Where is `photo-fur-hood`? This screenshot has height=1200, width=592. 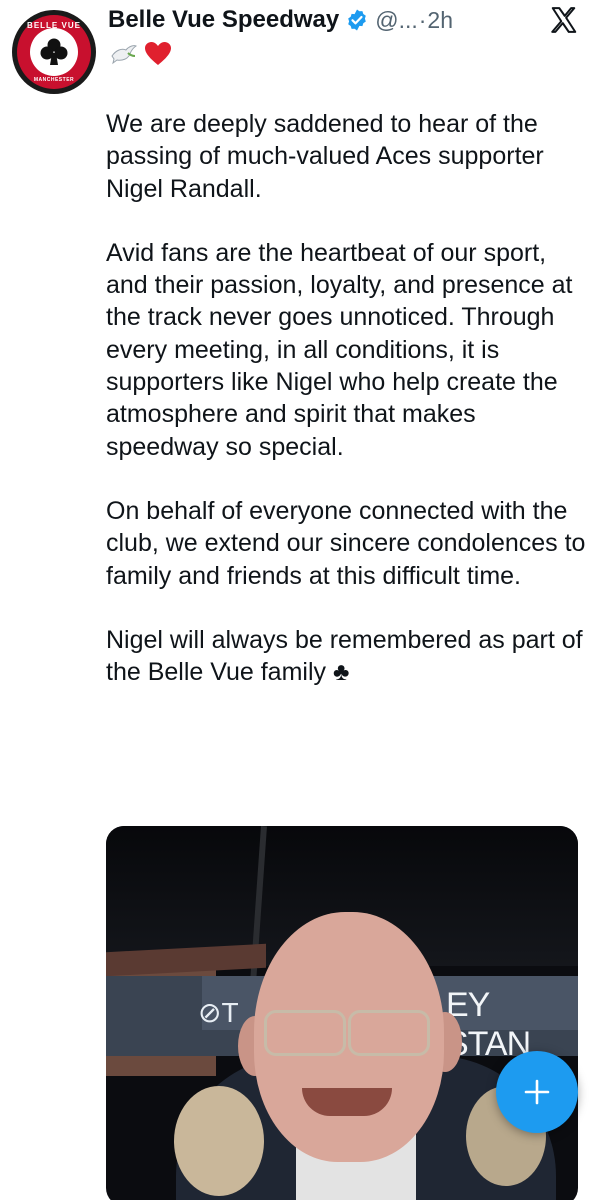
photo-fur-hood is located at coordinates (219, 1141).